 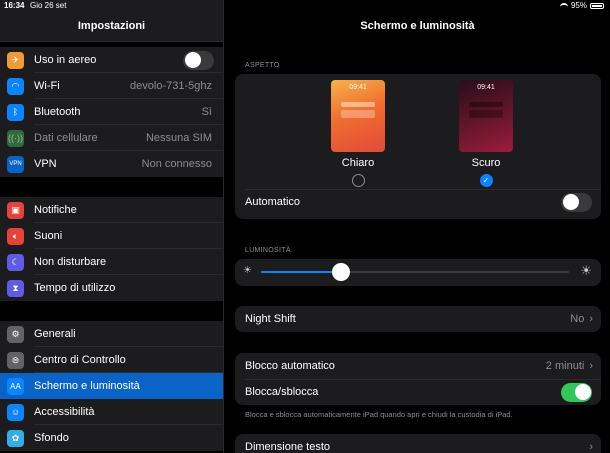 I want to click on status-right: 95%, so click(x=581, y=6).